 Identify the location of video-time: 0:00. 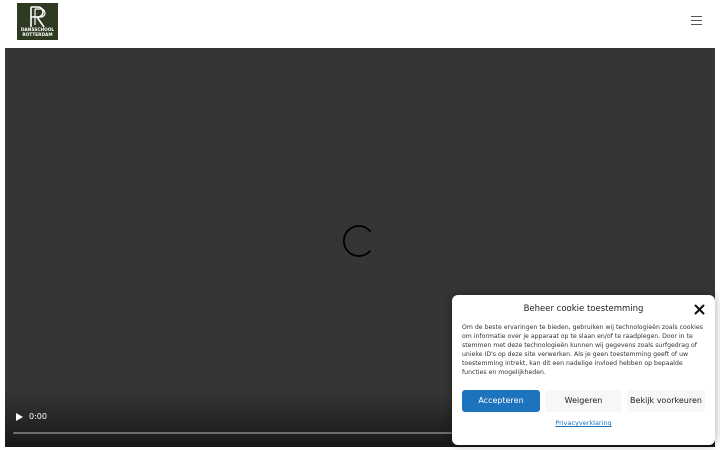
(38, 416).